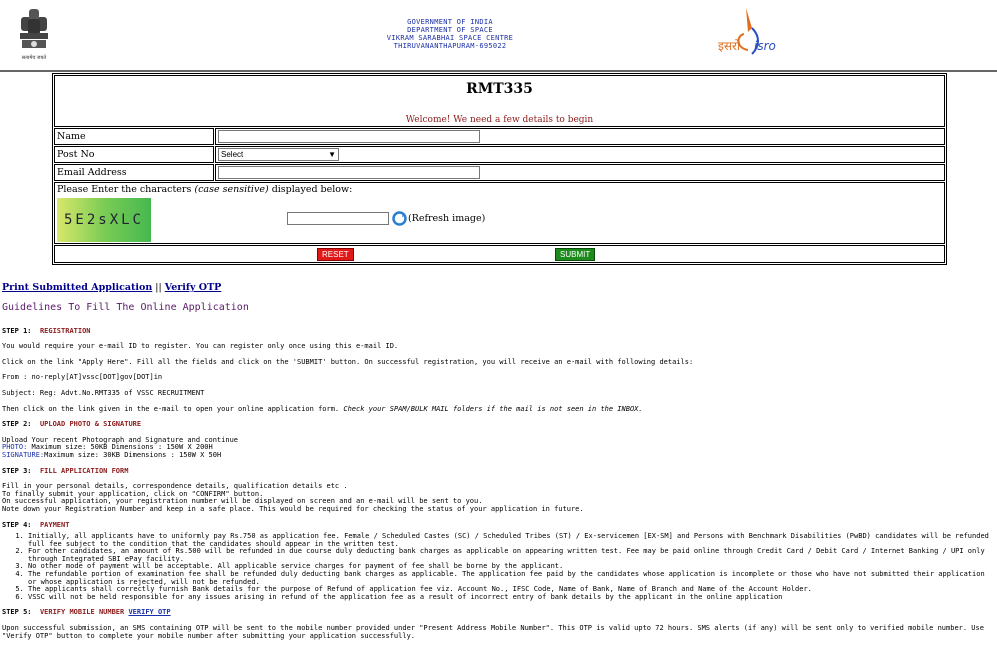  What do you see at coordinates (499, 613) in the screenshot?
I see `step-5-heading: STEP 5: VERIFY MOBILE NUMBER VERIFY OTP` at bounding box center [499, 613].